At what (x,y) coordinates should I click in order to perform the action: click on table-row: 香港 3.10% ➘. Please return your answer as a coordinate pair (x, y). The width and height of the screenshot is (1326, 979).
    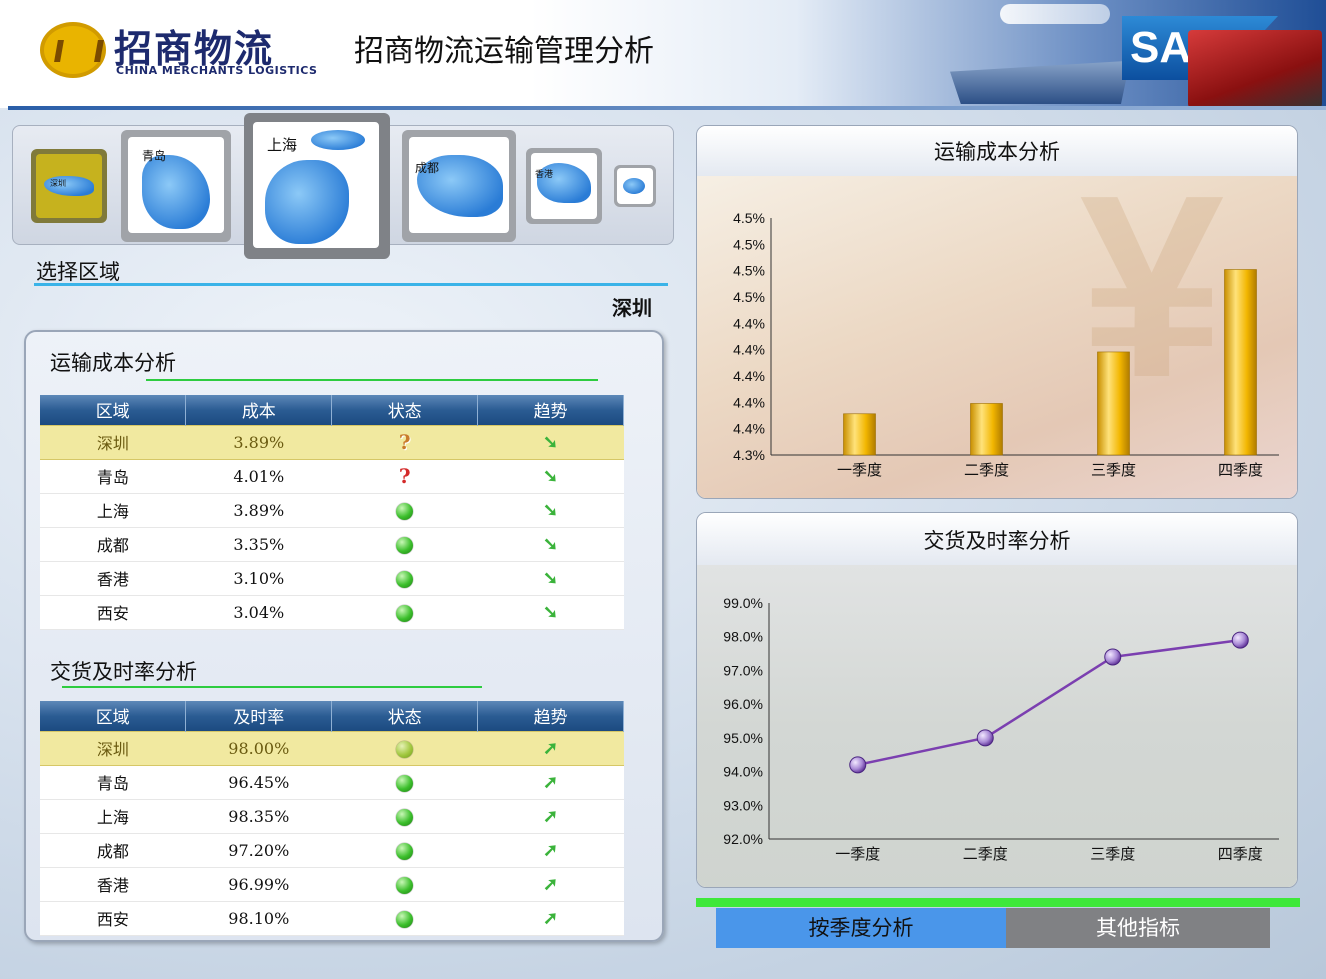
    Looking at the image, I should click on (332, 578).